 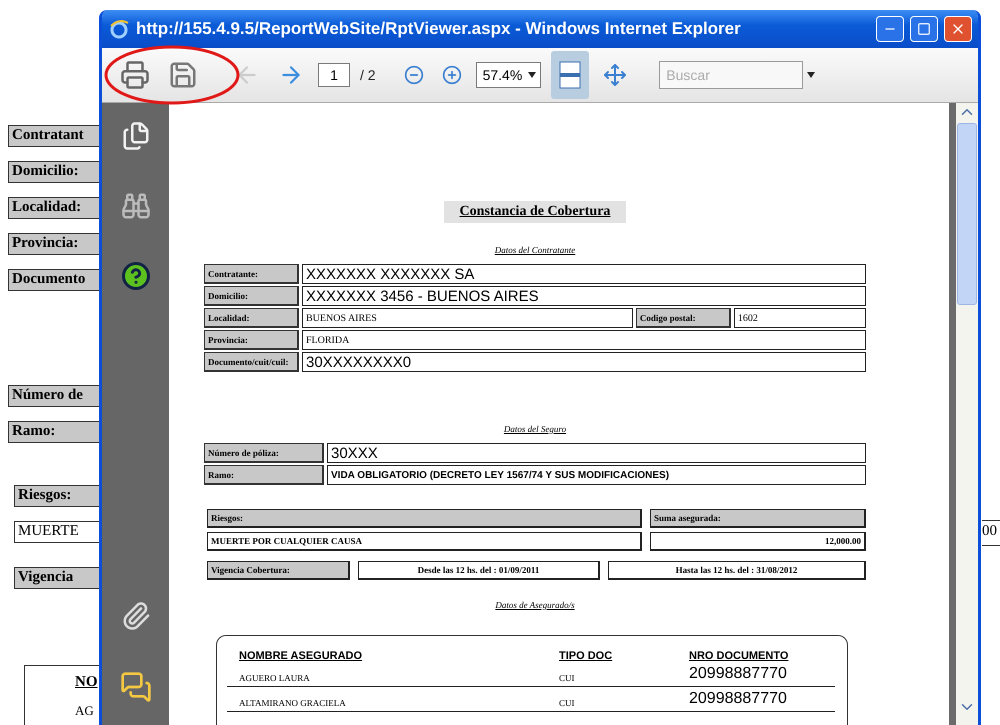 What do you see at coordinates (274, 679) in the screenshot?
I see `table-cell-text: AGUERO LAURA` at bounding box center [274, 679].